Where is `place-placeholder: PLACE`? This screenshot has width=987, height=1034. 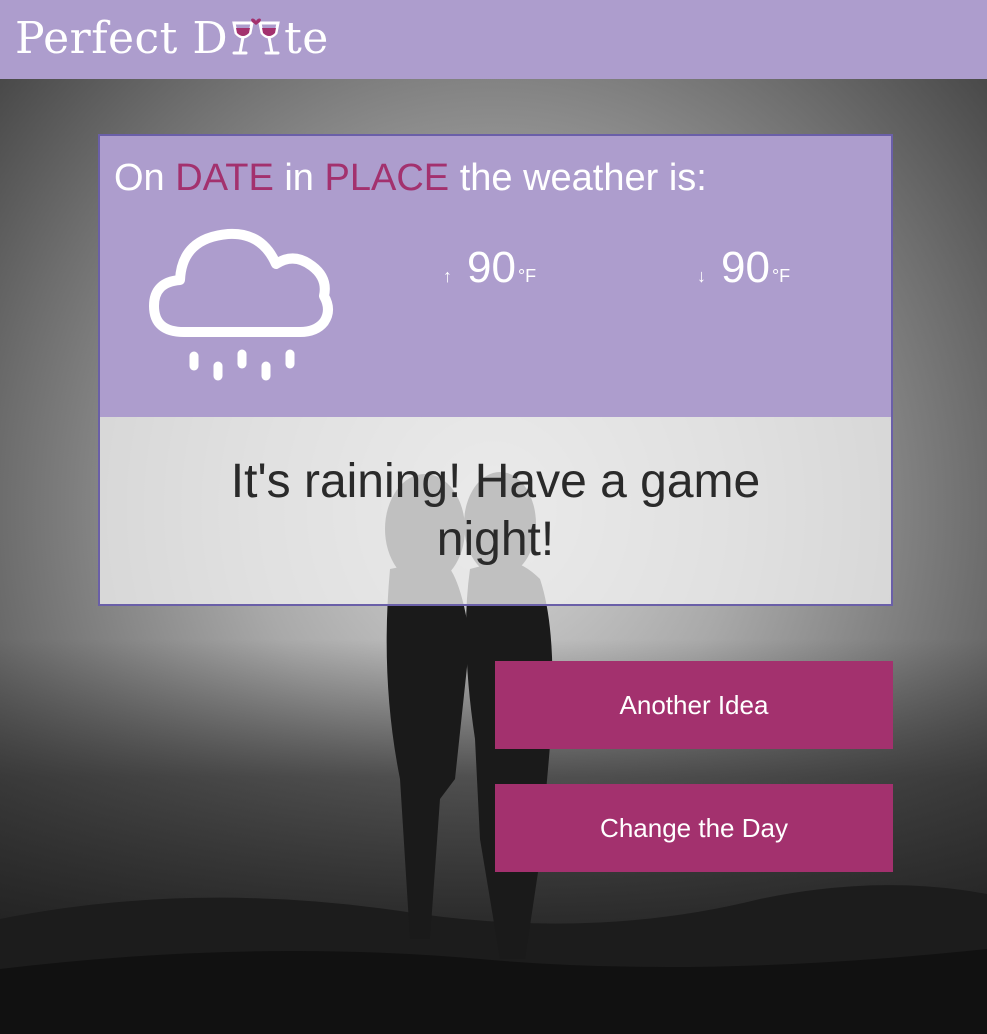
place-placeholder: PLACE is located at coordinates (387, 178).